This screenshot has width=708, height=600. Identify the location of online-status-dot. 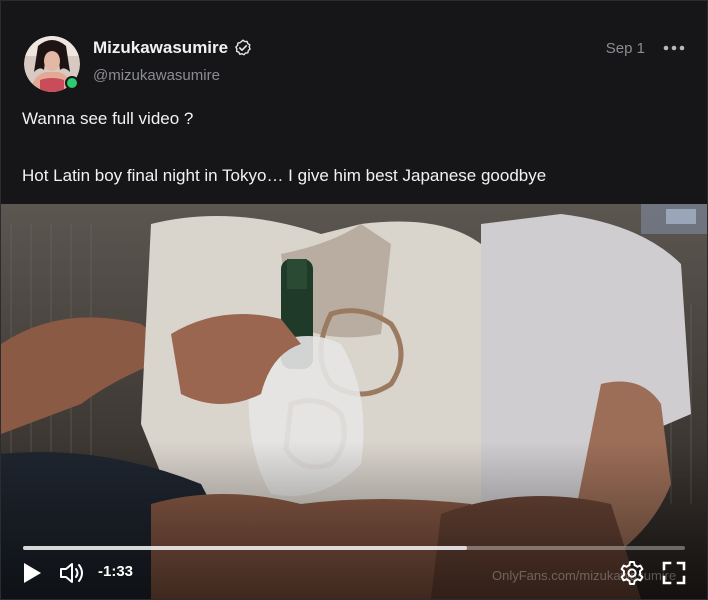
(72, 83).